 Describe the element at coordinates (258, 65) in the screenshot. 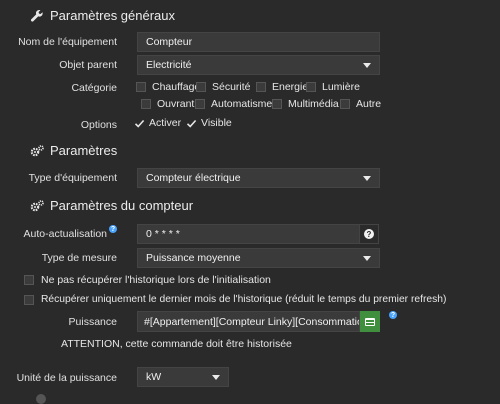

I see `parent-object-select: Electricité` at that location.